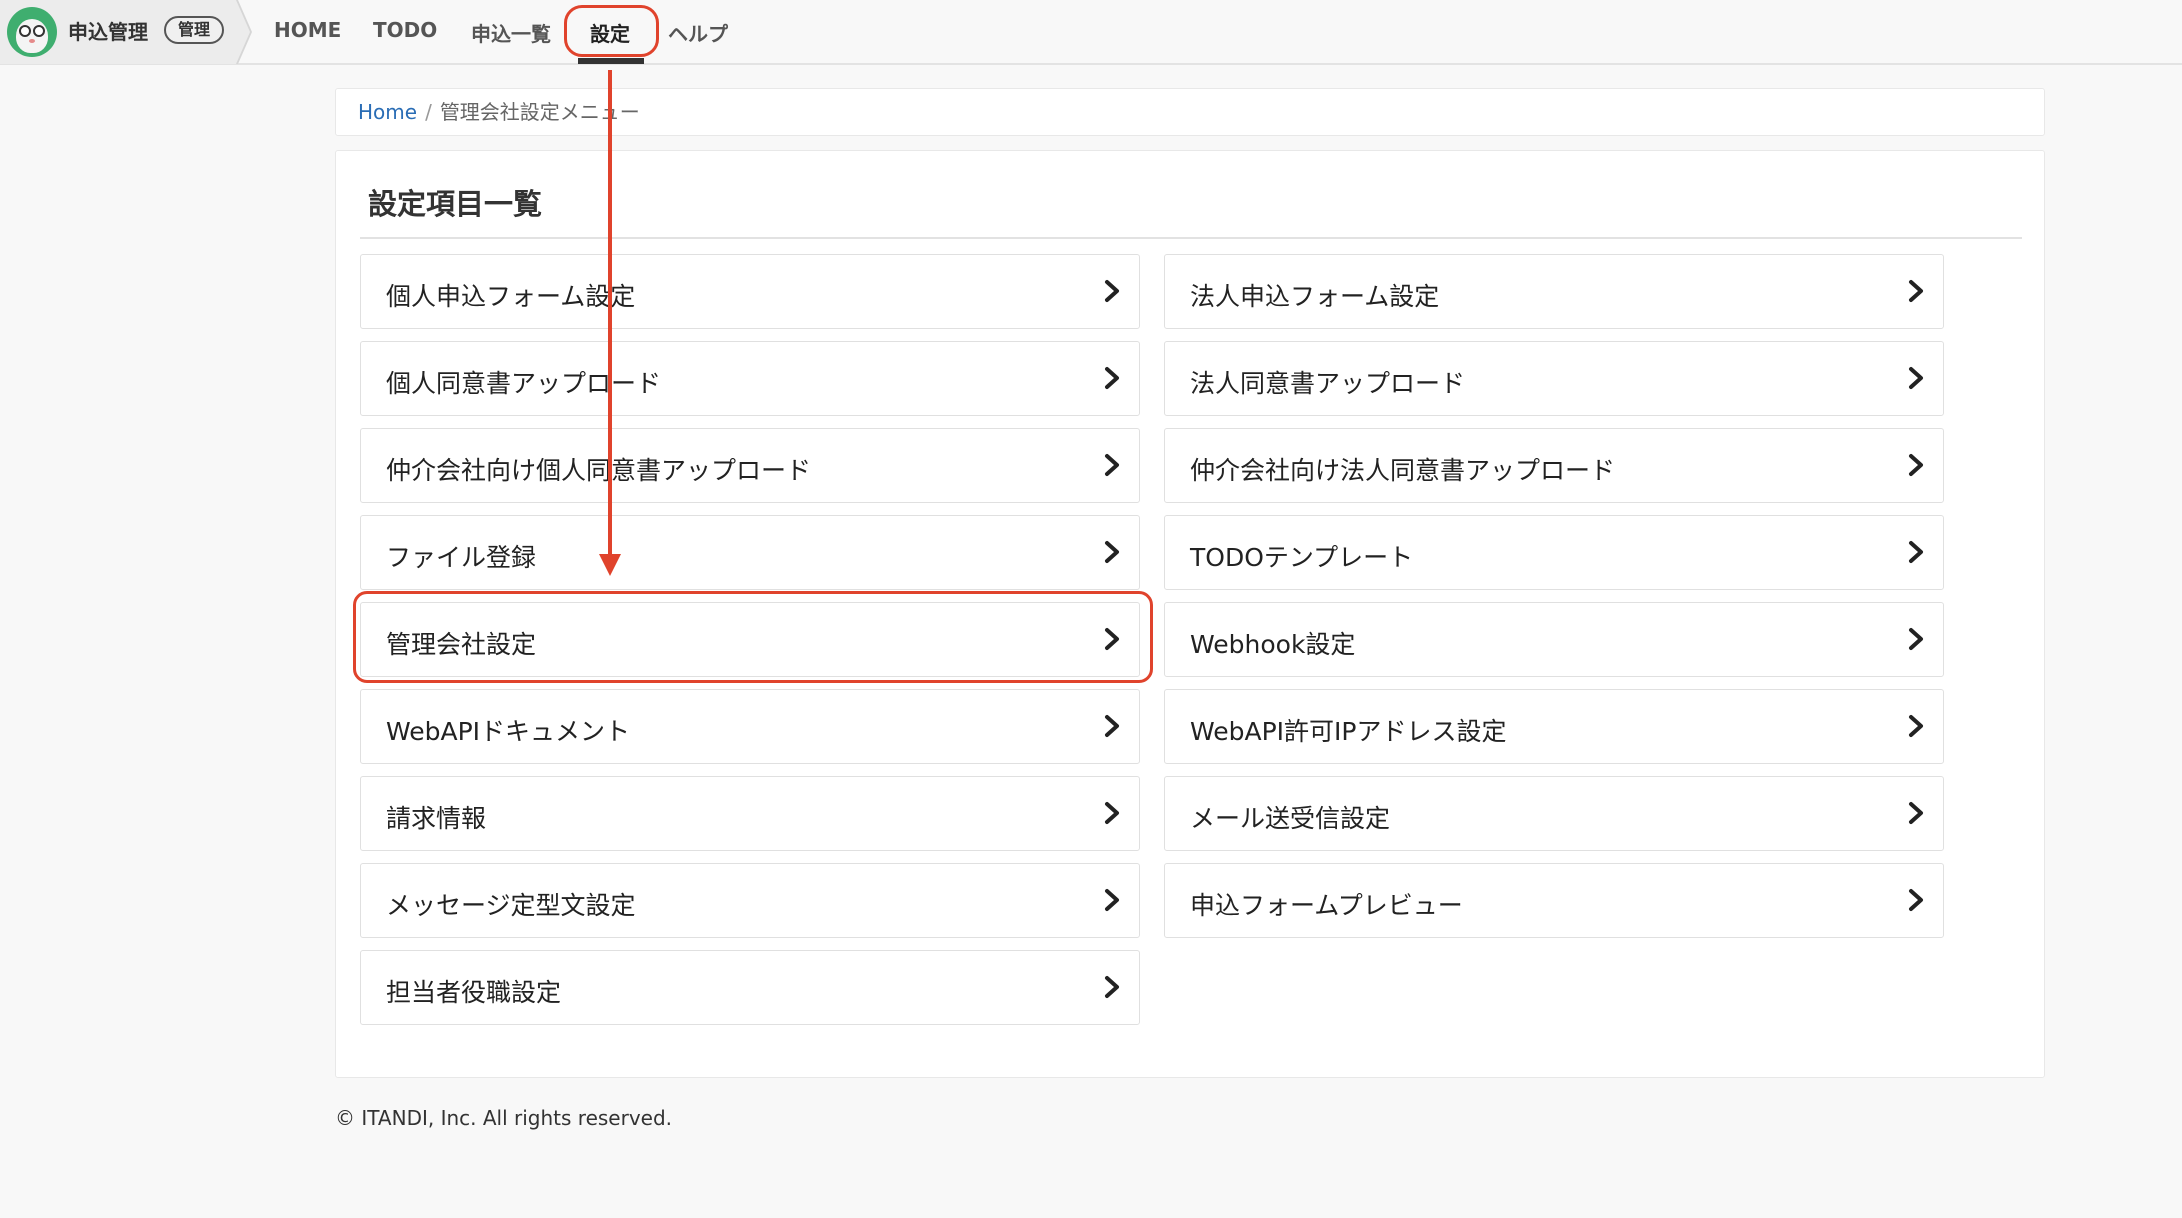 This screenshot has height=1218, width=2182. I want to click on settings-item-todo-templates: TODOテンプレート, so click(1554, 552).